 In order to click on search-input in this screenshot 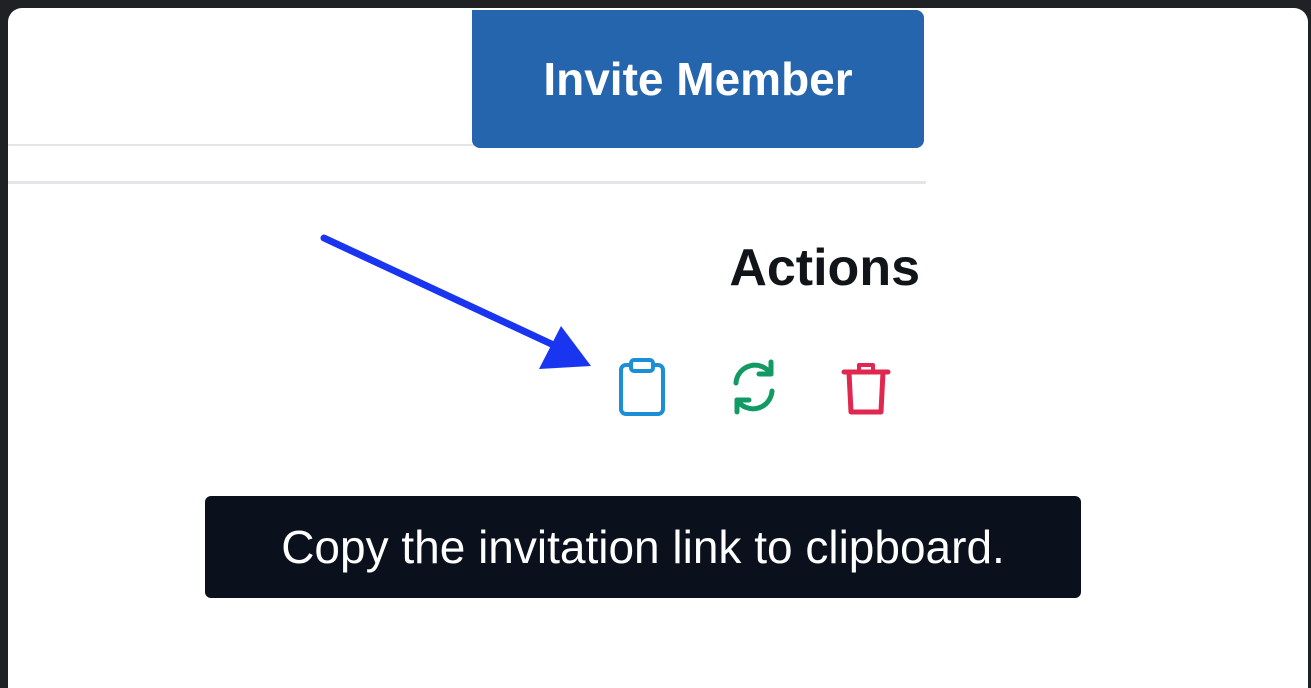, I will do `click(241, 77)`.